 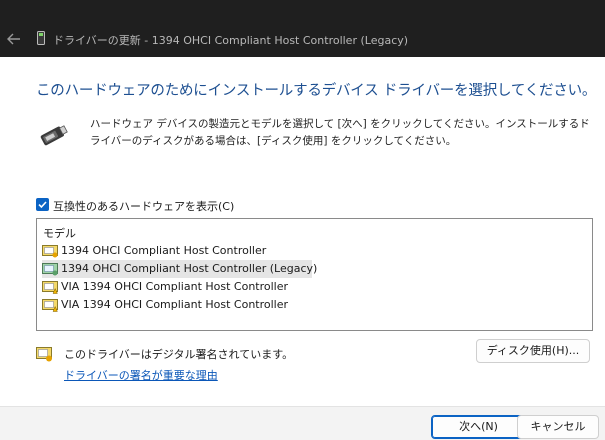 What do you see at coordinates (141, 375) in the screenshot?
I see `signature-info-link: ドライバーの署名が重要な理由` at bounding box center [141, 375].